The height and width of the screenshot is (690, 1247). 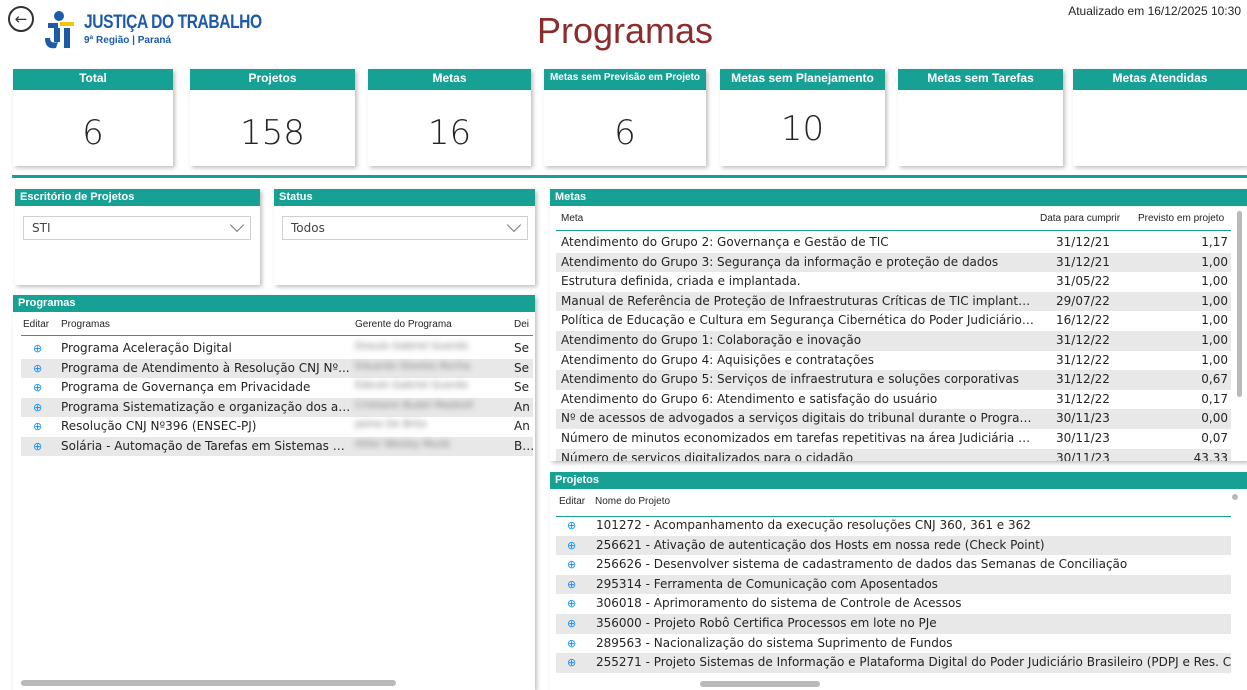 I want to click on section-divider, so click(x=629, y=176).